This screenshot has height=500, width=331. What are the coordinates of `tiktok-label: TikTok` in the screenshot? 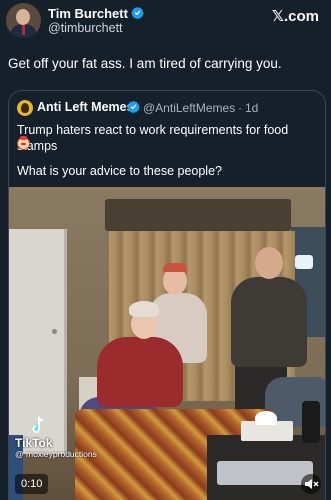 It's located at (34, 443).